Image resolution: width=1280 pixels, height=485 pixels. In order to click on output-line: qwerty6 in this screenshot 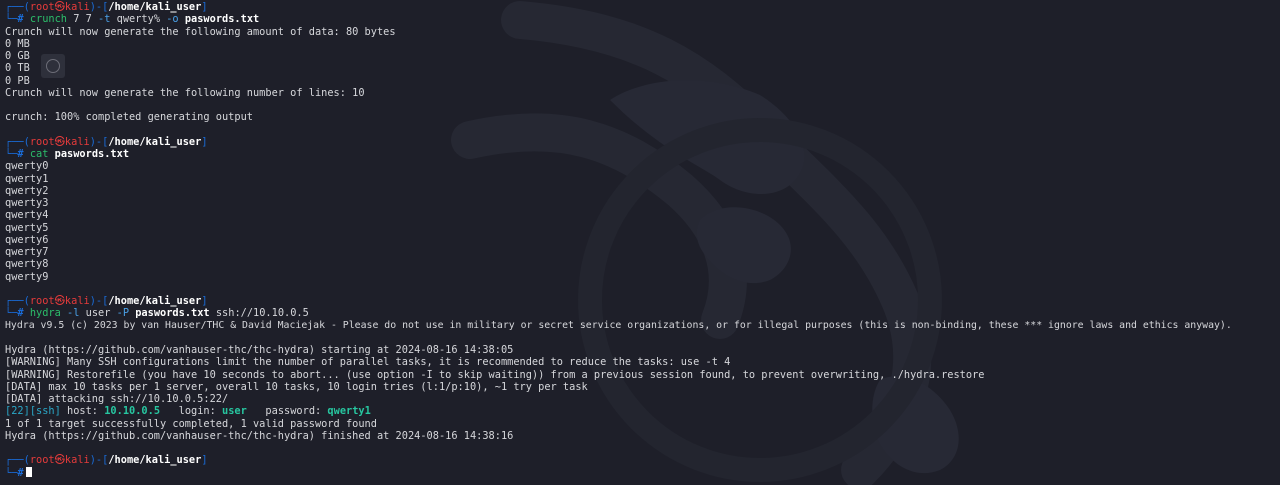, I will do `click(27, 239)`.